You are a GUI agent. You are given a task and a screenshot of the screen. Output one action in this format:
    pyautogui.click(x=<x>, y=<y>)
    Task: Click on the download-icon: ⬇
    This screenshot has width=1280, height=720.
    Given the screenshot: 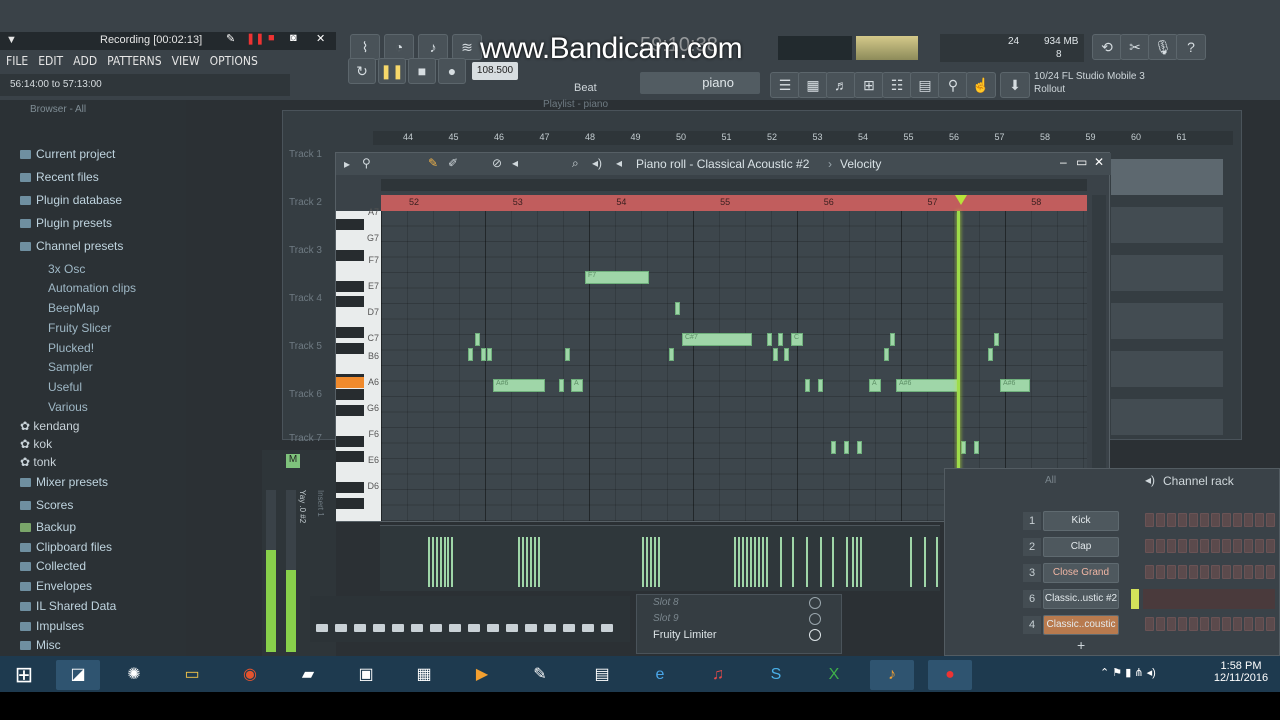 What is the action you would take?
    pyautogui.click(x=1015, y=85)
    